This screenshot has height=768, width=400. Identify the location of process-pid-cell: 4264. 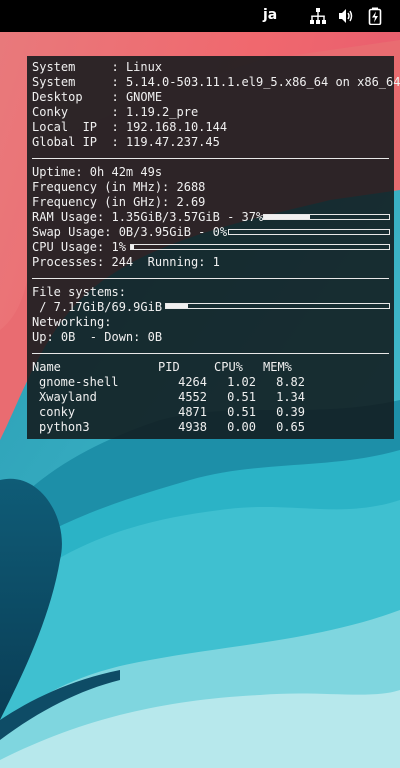
(192, 382).